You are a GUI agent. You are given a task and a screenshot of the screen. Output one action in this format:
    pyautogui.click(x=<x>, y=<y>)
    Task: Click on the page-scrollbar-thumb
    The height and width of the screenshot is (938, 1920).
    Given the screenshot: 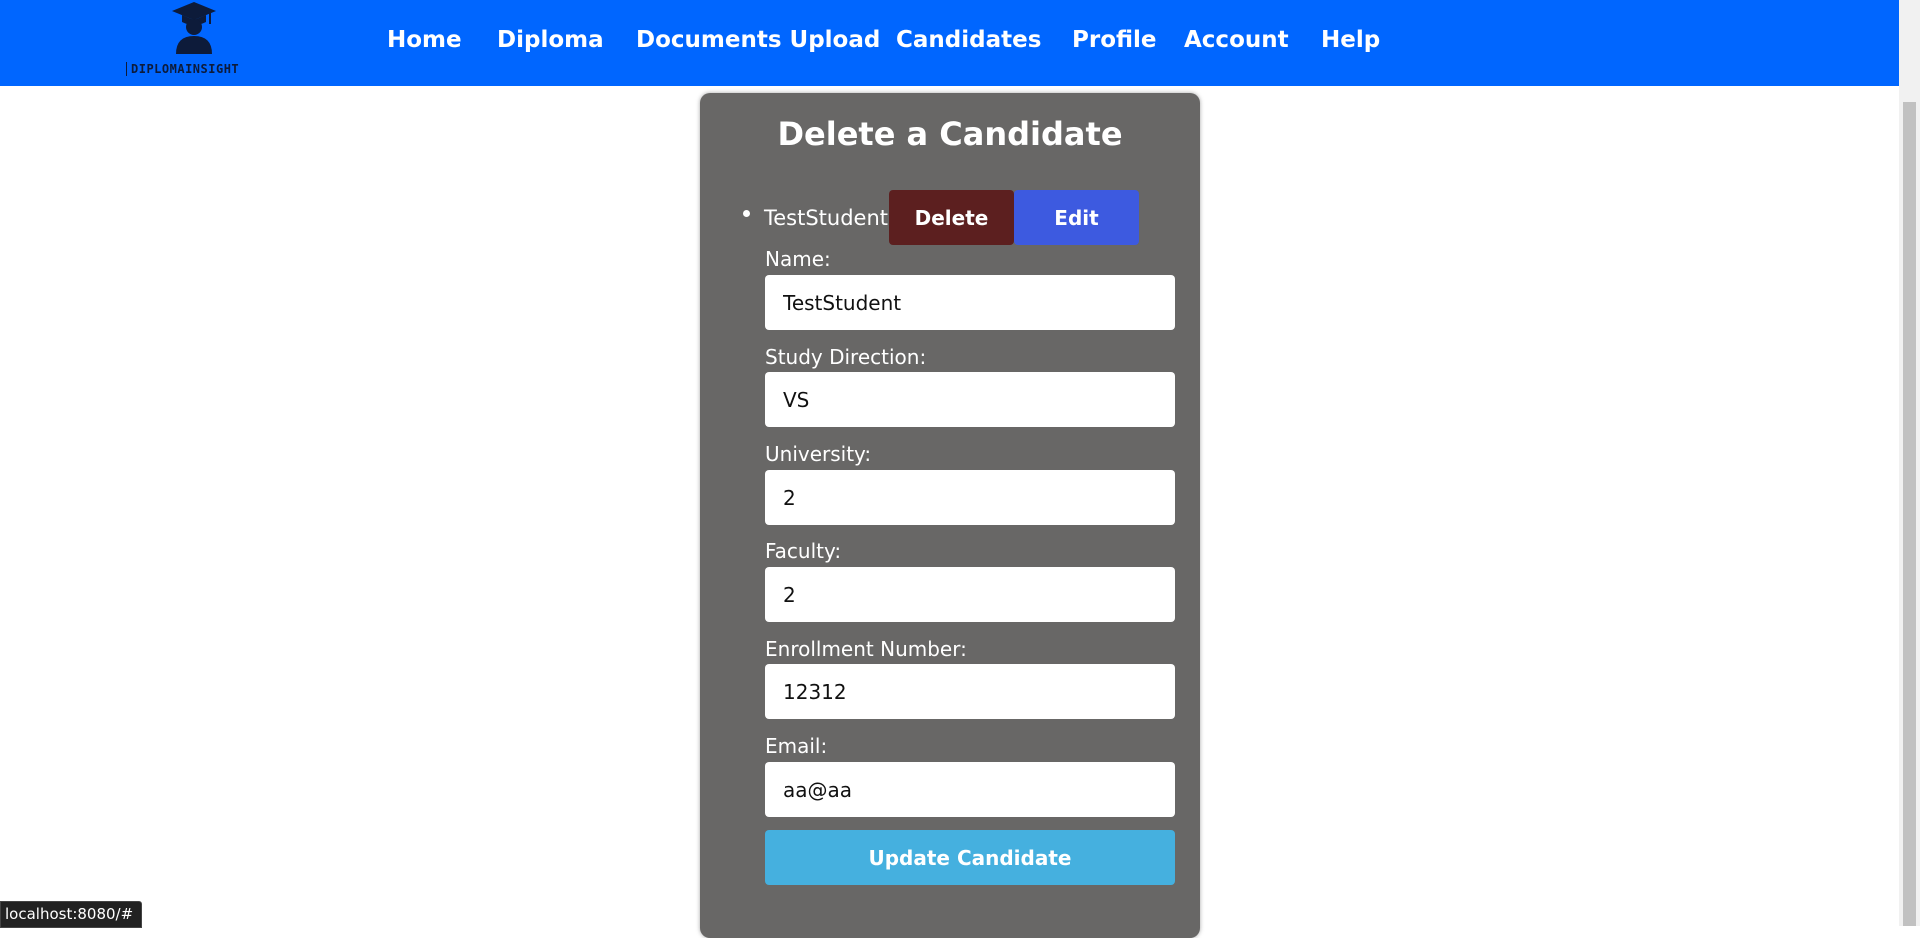 What is the action you would take?
    pyautogui.click(x=1909, y=514)
    